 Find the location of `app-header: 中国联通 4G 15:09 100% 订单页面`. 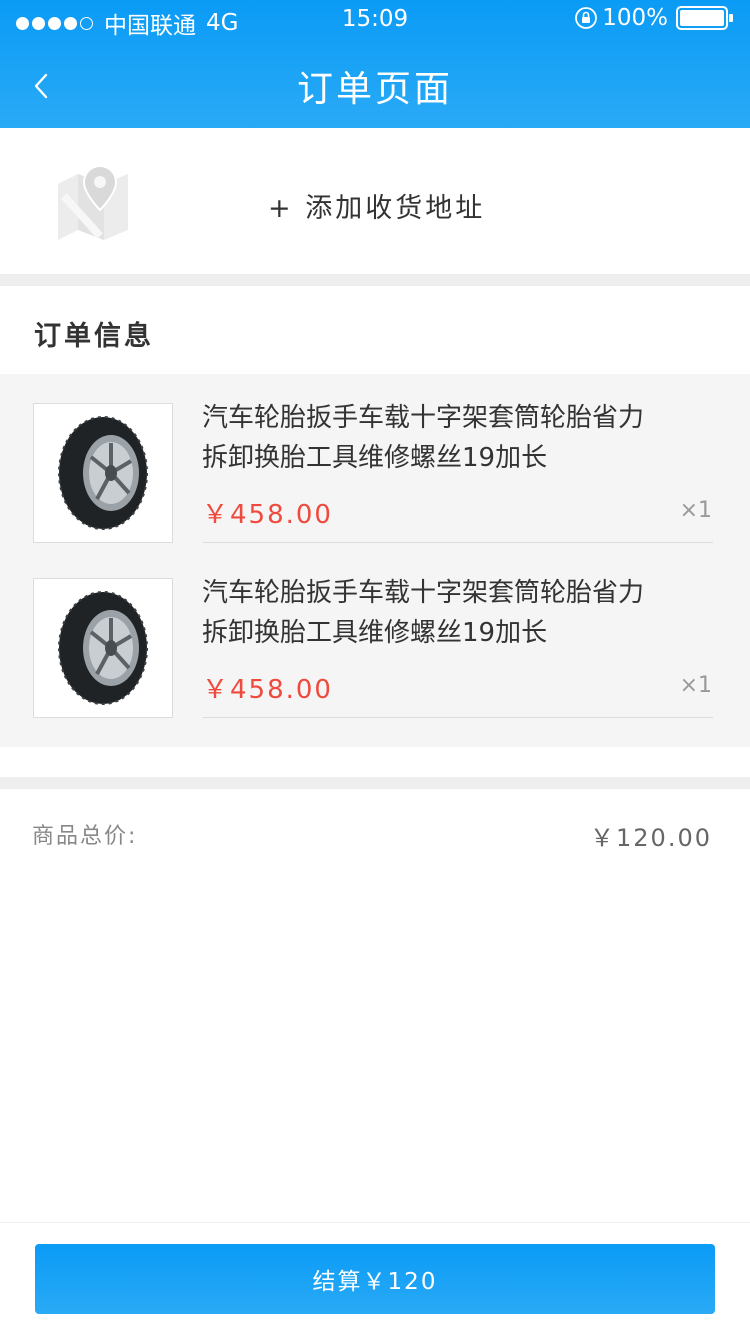

app-header: 中国联通 4G 15:09 100% 订单页面 is located at coordinates (375, 64).